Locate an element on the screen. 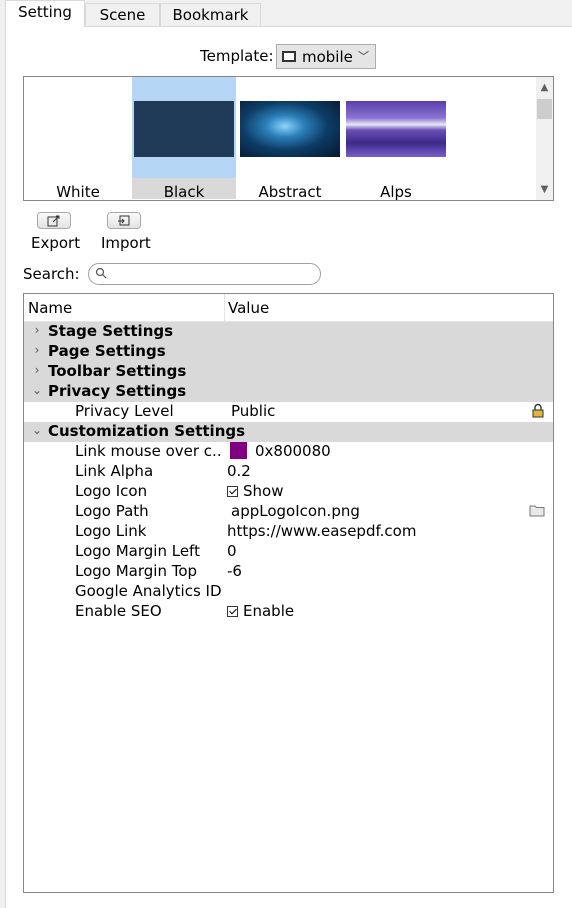 The height and width of the screenshot is (908, 572). gallery-item-abstract: Abstract is located at coordinates (290, 139).